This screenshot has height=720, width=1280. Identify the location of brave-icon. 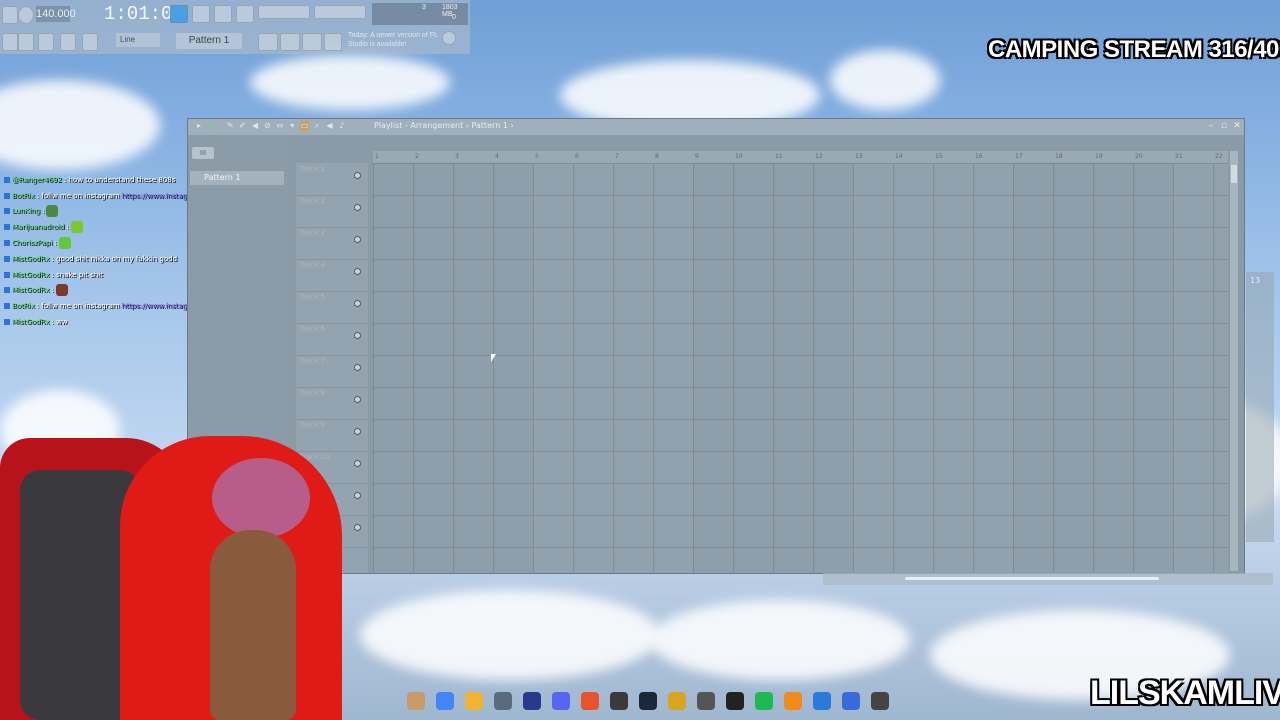
(590, 701).